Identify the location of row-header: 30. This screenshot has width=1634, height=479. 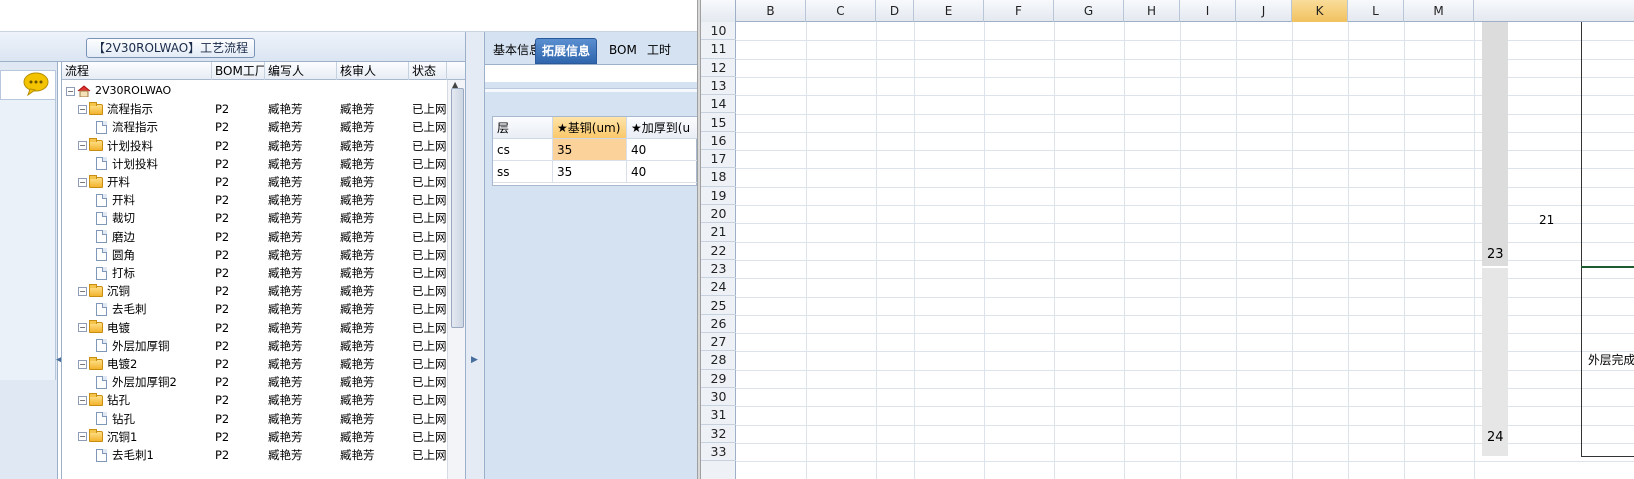
(718, 397).